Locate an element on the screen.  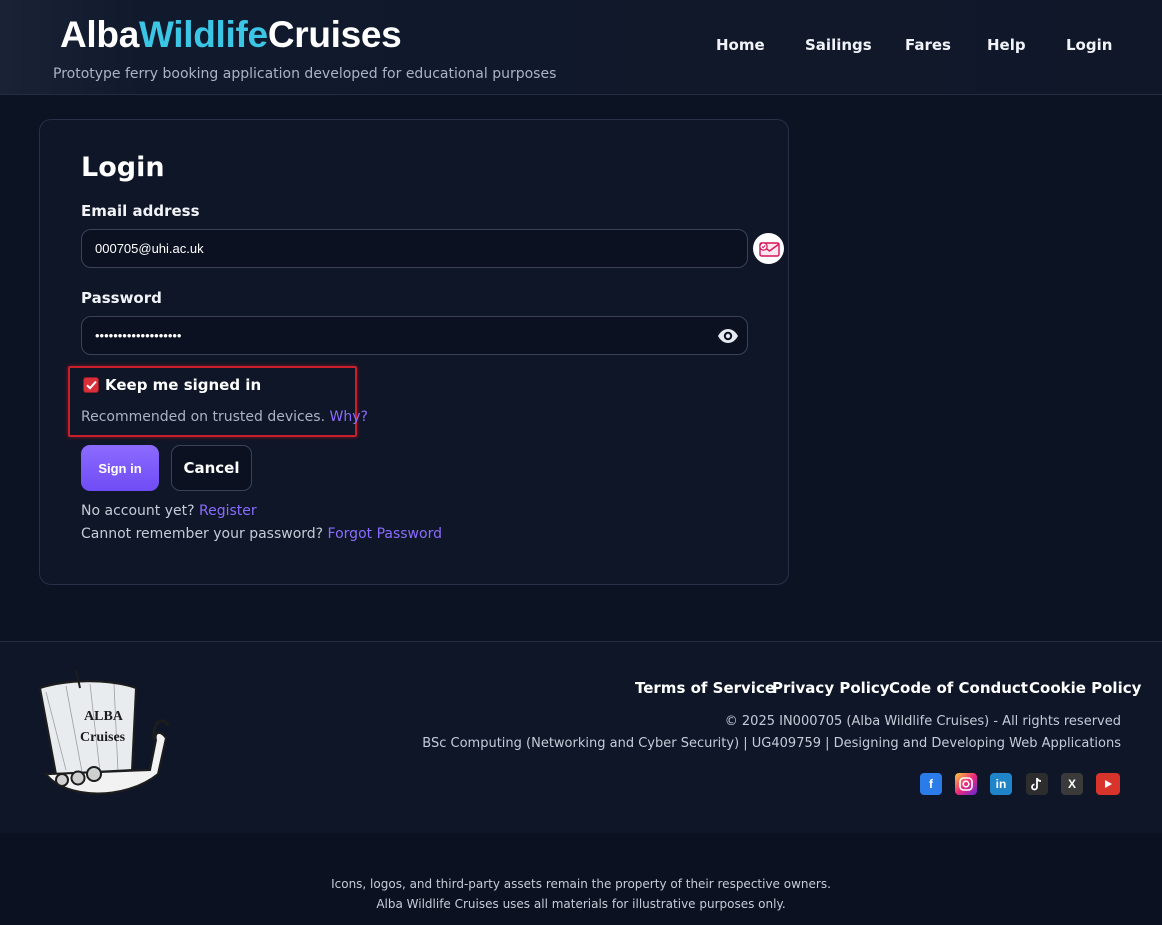
keep-signed-in-checkbox is located at coordinates (91, 385).